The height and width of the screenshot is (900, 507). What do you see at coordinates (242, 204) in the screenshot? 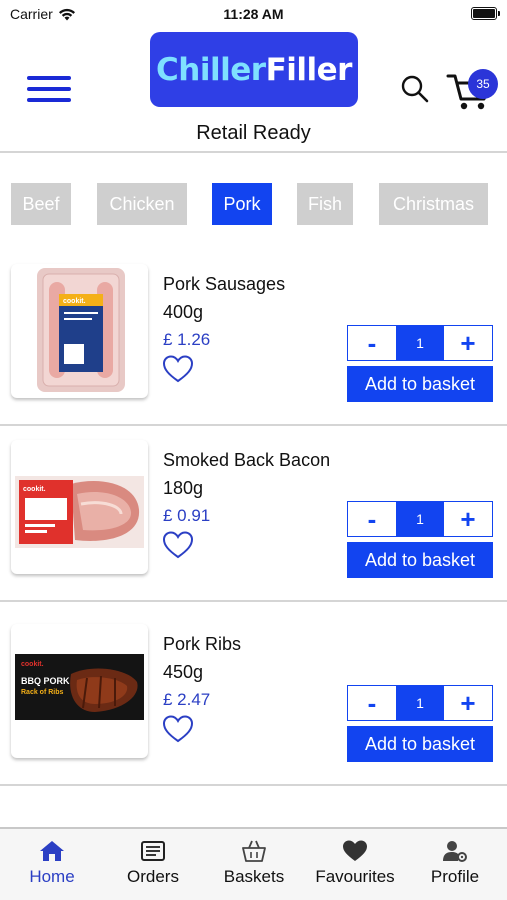
I see `category-pork: Pork` at bounding box center [242, 204].